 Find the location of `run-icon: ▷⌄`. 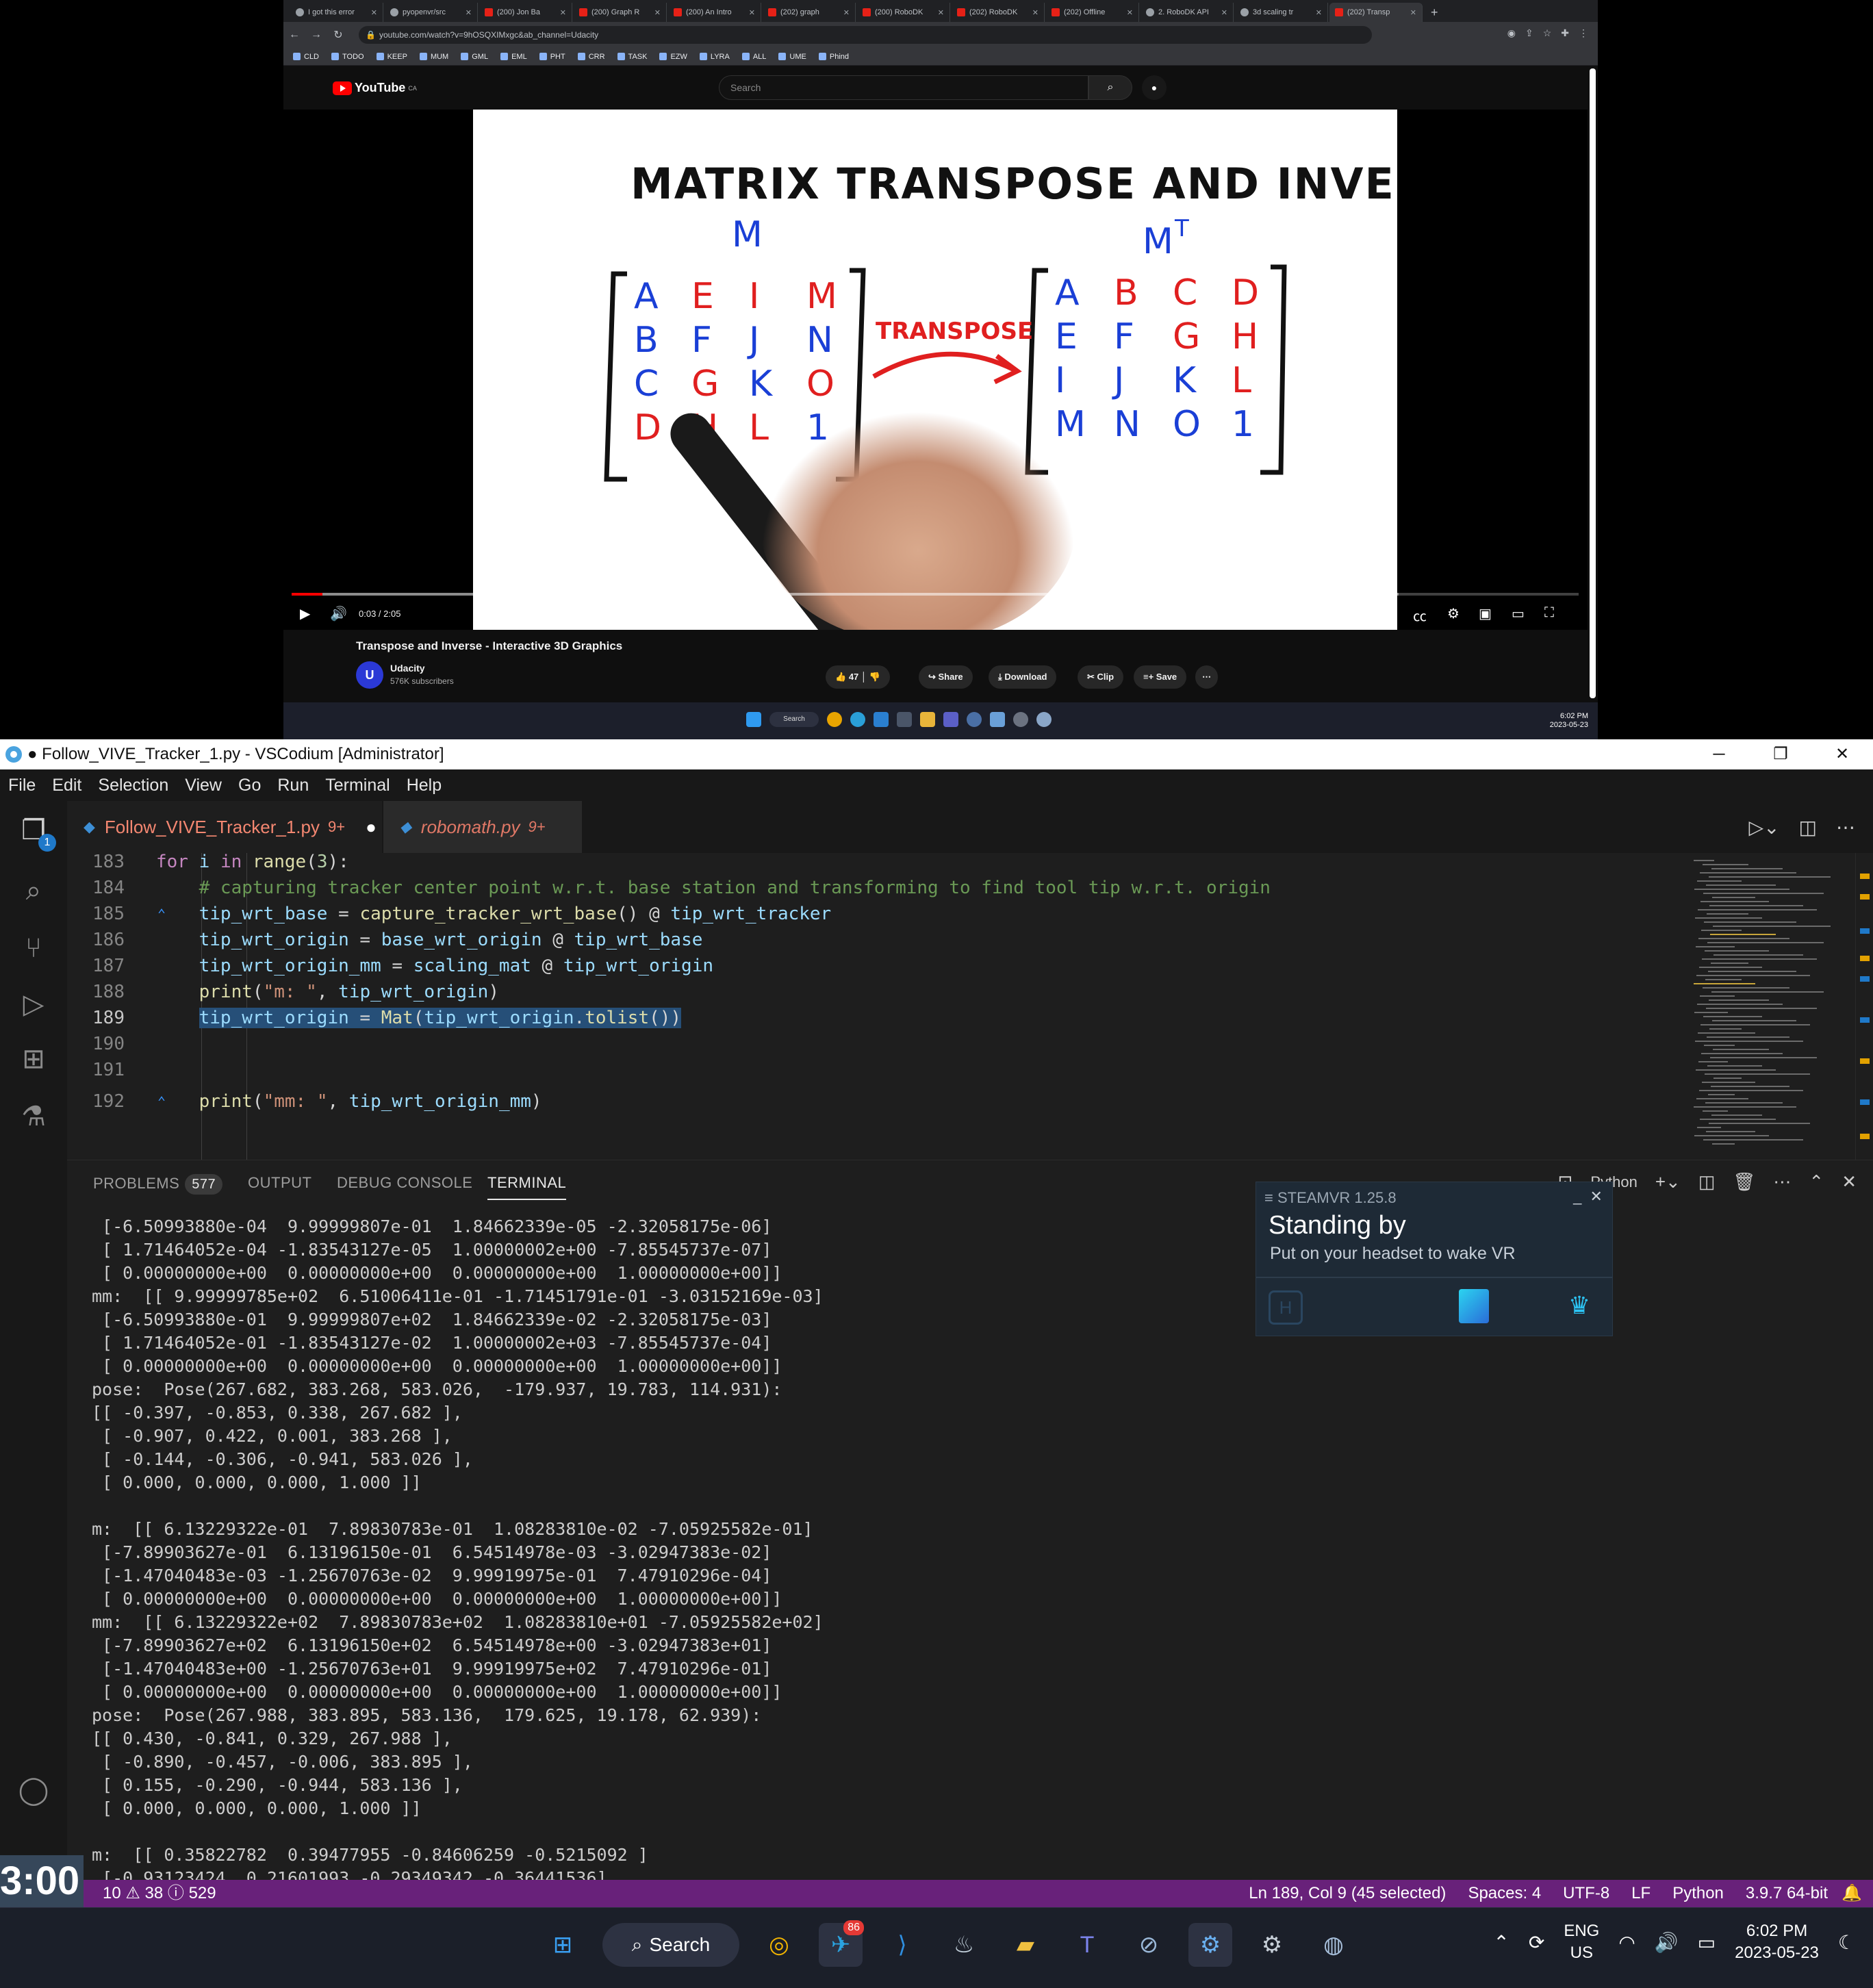

run-icon: ▷⌄ is located at coordinates (1764, 827).